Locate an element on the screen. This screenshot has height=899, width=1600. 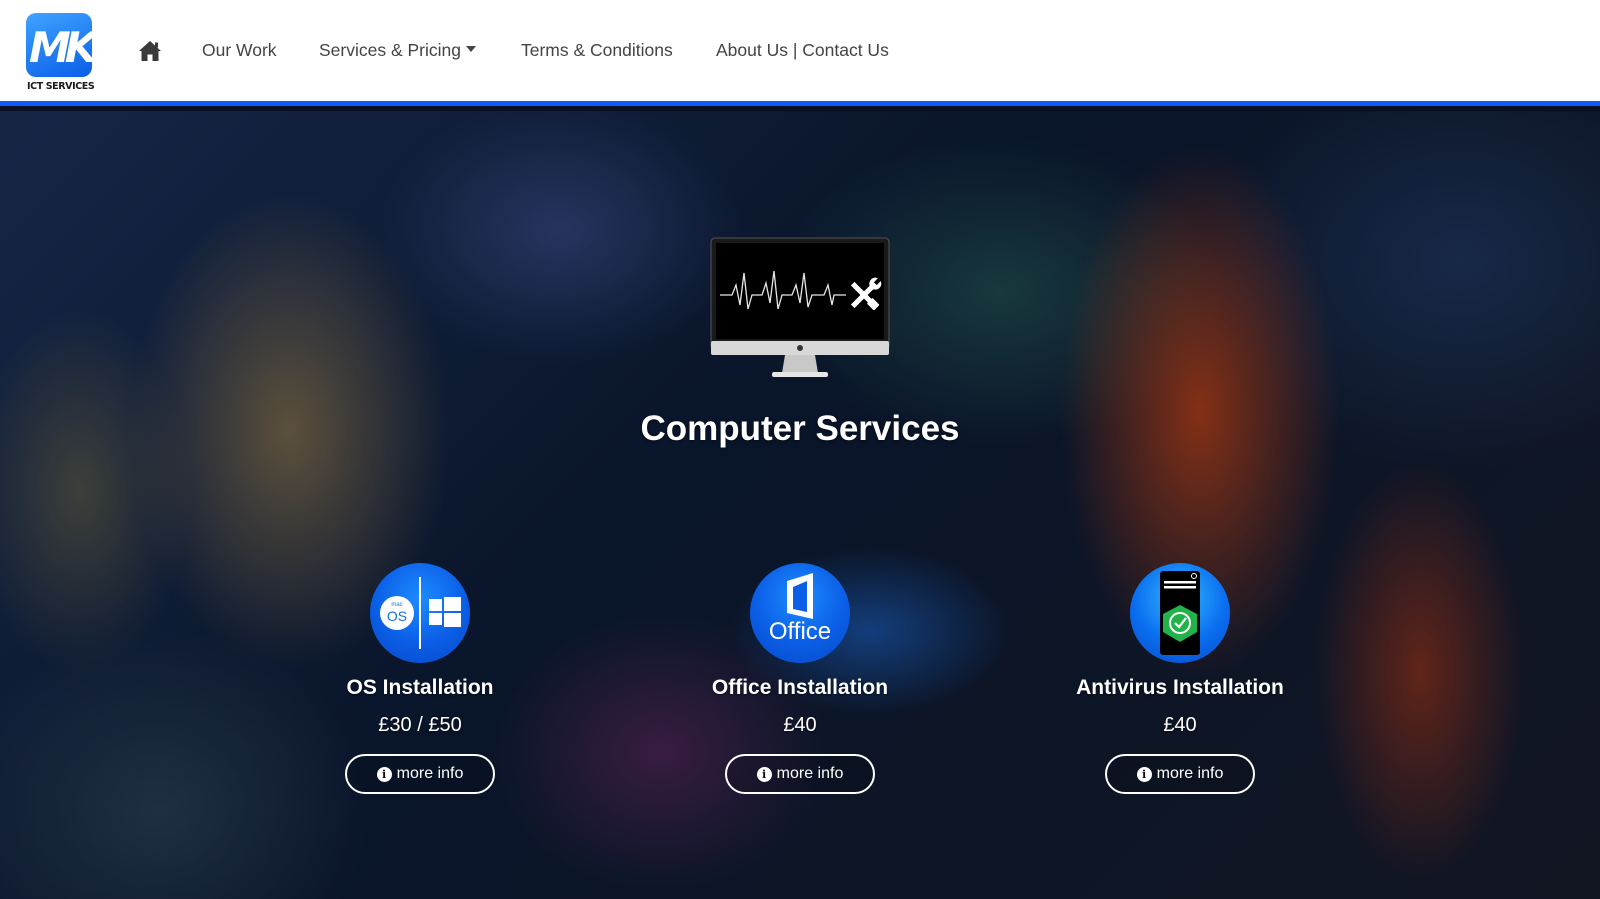
page-title: Computer Services is located at coordinates (800, 428).